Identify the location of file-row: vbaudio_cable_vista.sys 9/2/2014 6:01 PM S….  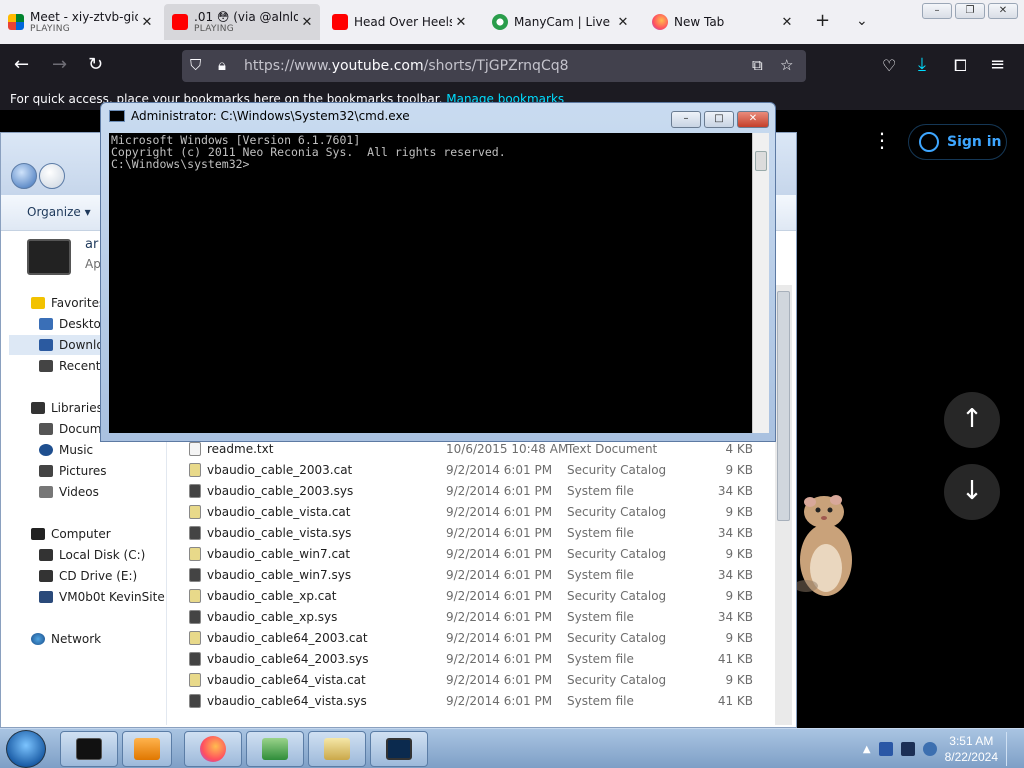
(469, 533).